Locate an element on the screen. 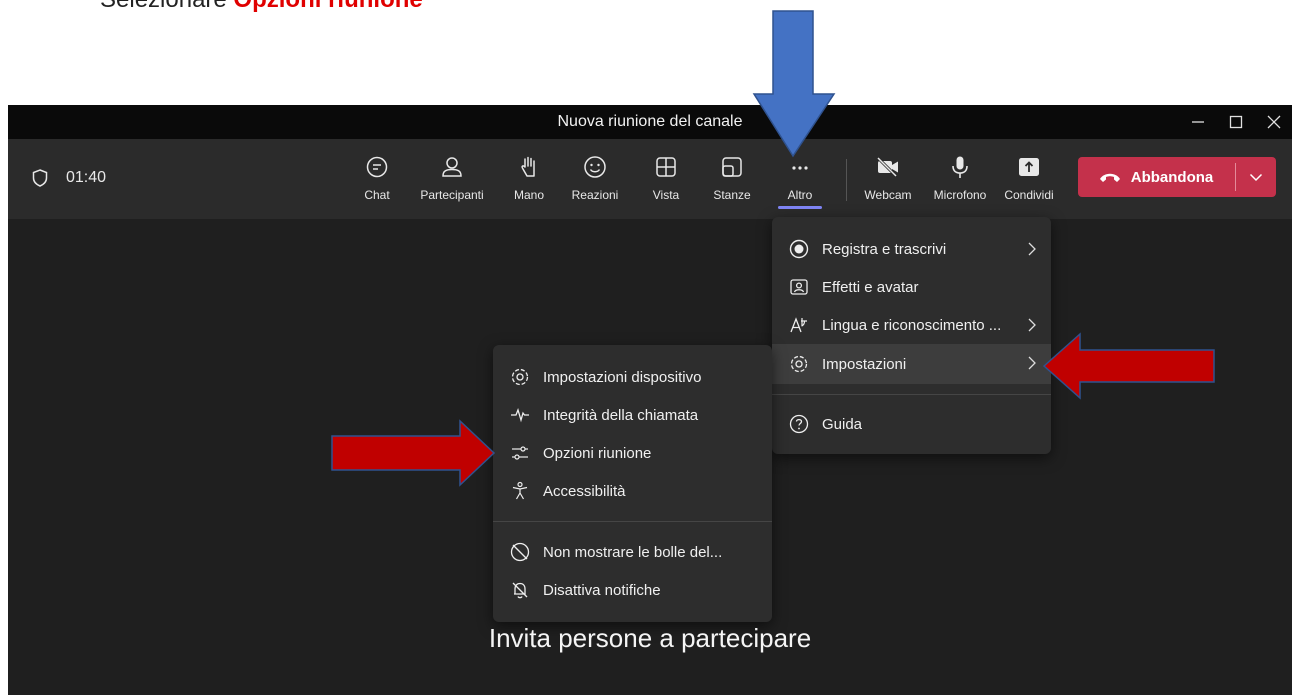 Image resolution: width=1292 pixels, height=695 pixels. menu-item-call-health: Integrità della chiamata is located at coordinates (632, 415).